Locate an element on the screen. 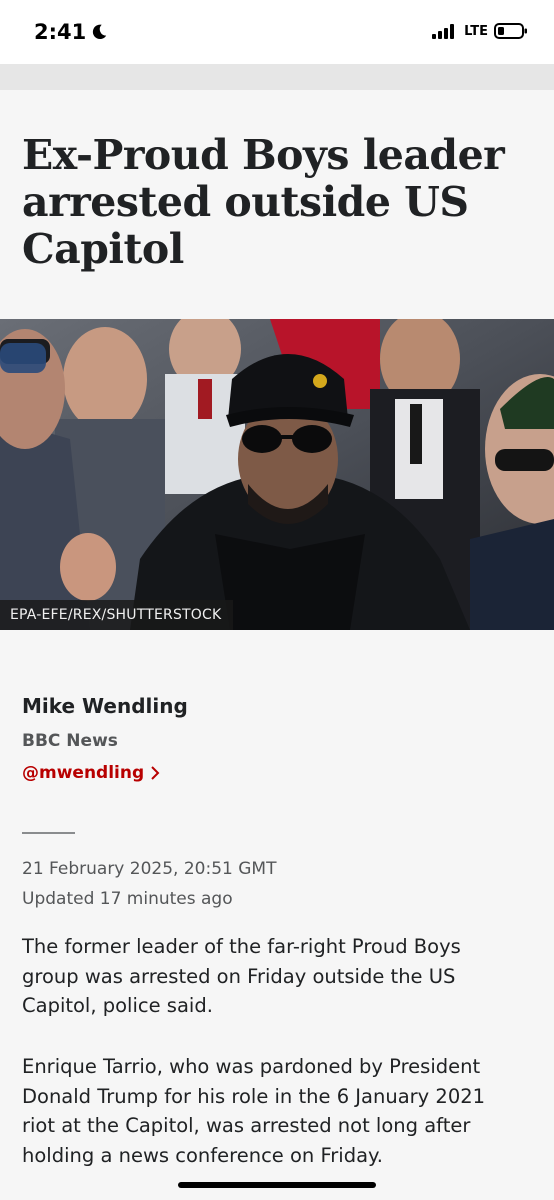 The height and width of the screenshot is (1200, 554). app-header-band is located at coordinates (277, 77).